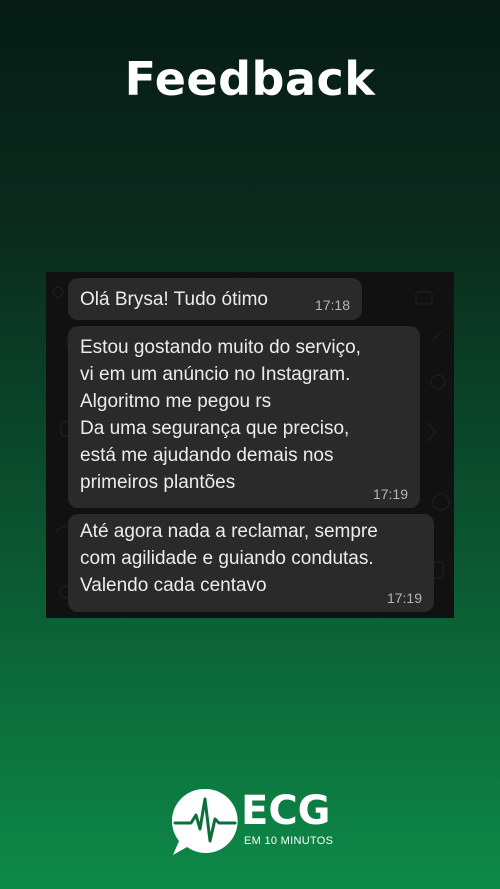 The height and width of the screenshot is (889, 500). What do you see at coordinates (204, 821) in the screenshot?
I see `heartbeat-speech-bubble-icon` at bounding box center [204, 821].